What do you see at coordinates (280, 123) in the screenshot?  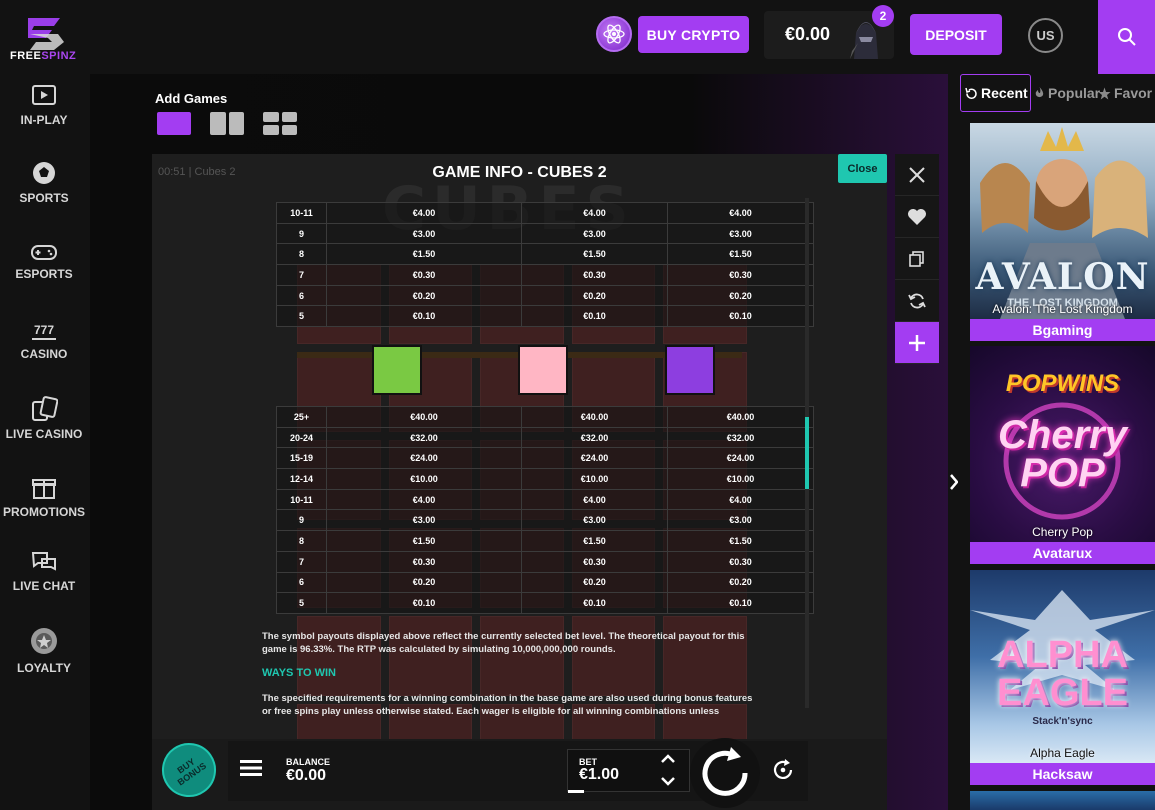 I see `layout-quad-button` at bounding box center [280, 123].